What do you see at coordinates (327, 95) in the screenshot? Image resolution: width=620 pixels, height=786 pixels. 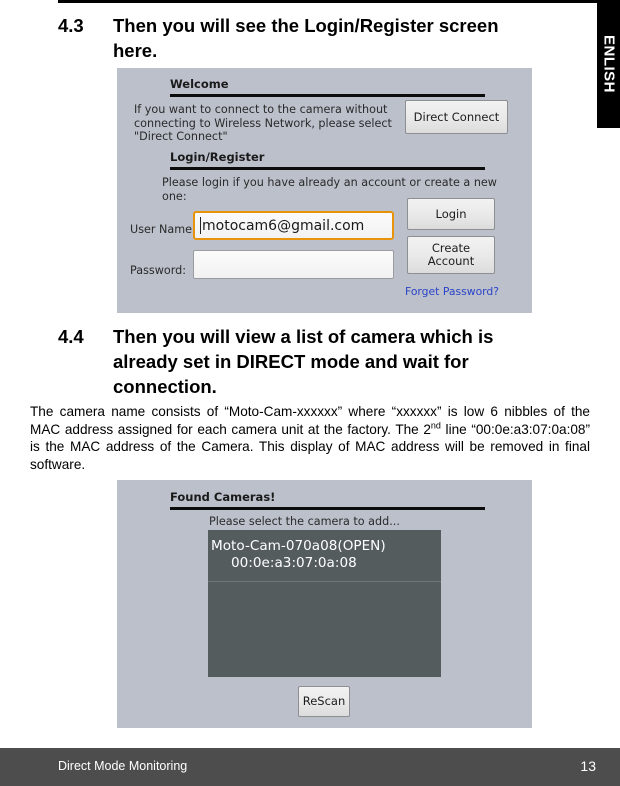 I see `welcome-heading-rule` at bounding box center [327, 95].